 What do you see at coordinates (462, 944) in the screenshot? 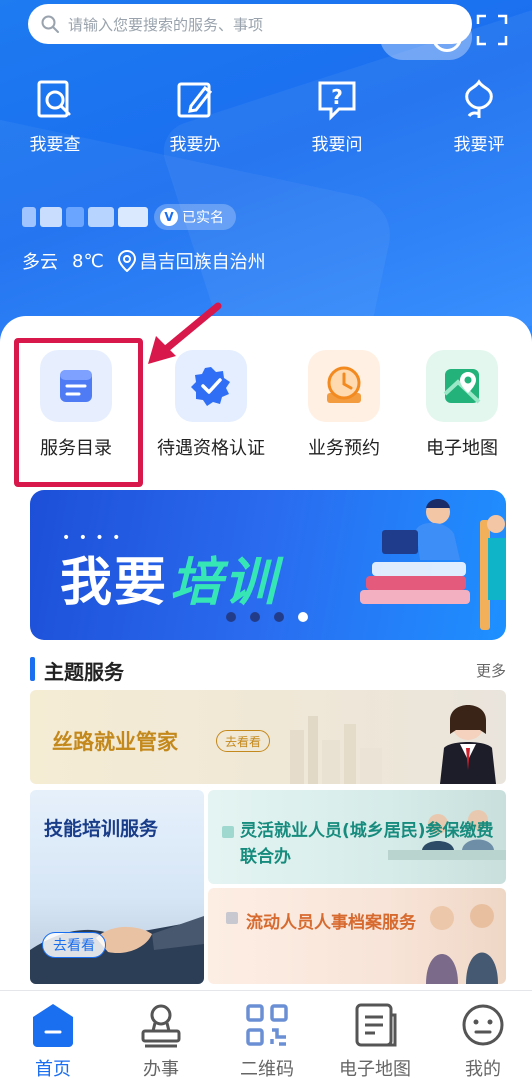
I see `elderly-couple-illustration` at bounding box center [462, 944].